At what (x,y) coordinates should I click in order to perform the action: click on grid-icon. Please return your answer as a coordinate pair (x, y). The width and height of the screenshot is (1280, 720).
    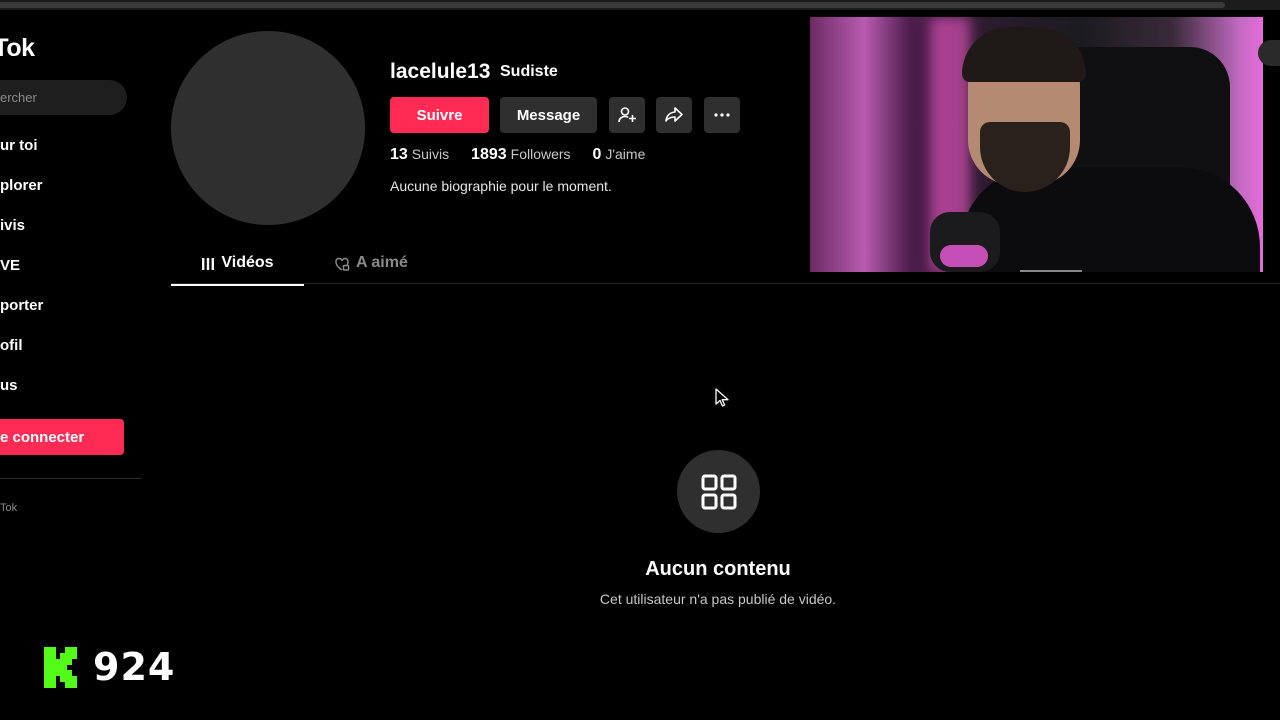
    Looking at the image, I should click on (718, 491).